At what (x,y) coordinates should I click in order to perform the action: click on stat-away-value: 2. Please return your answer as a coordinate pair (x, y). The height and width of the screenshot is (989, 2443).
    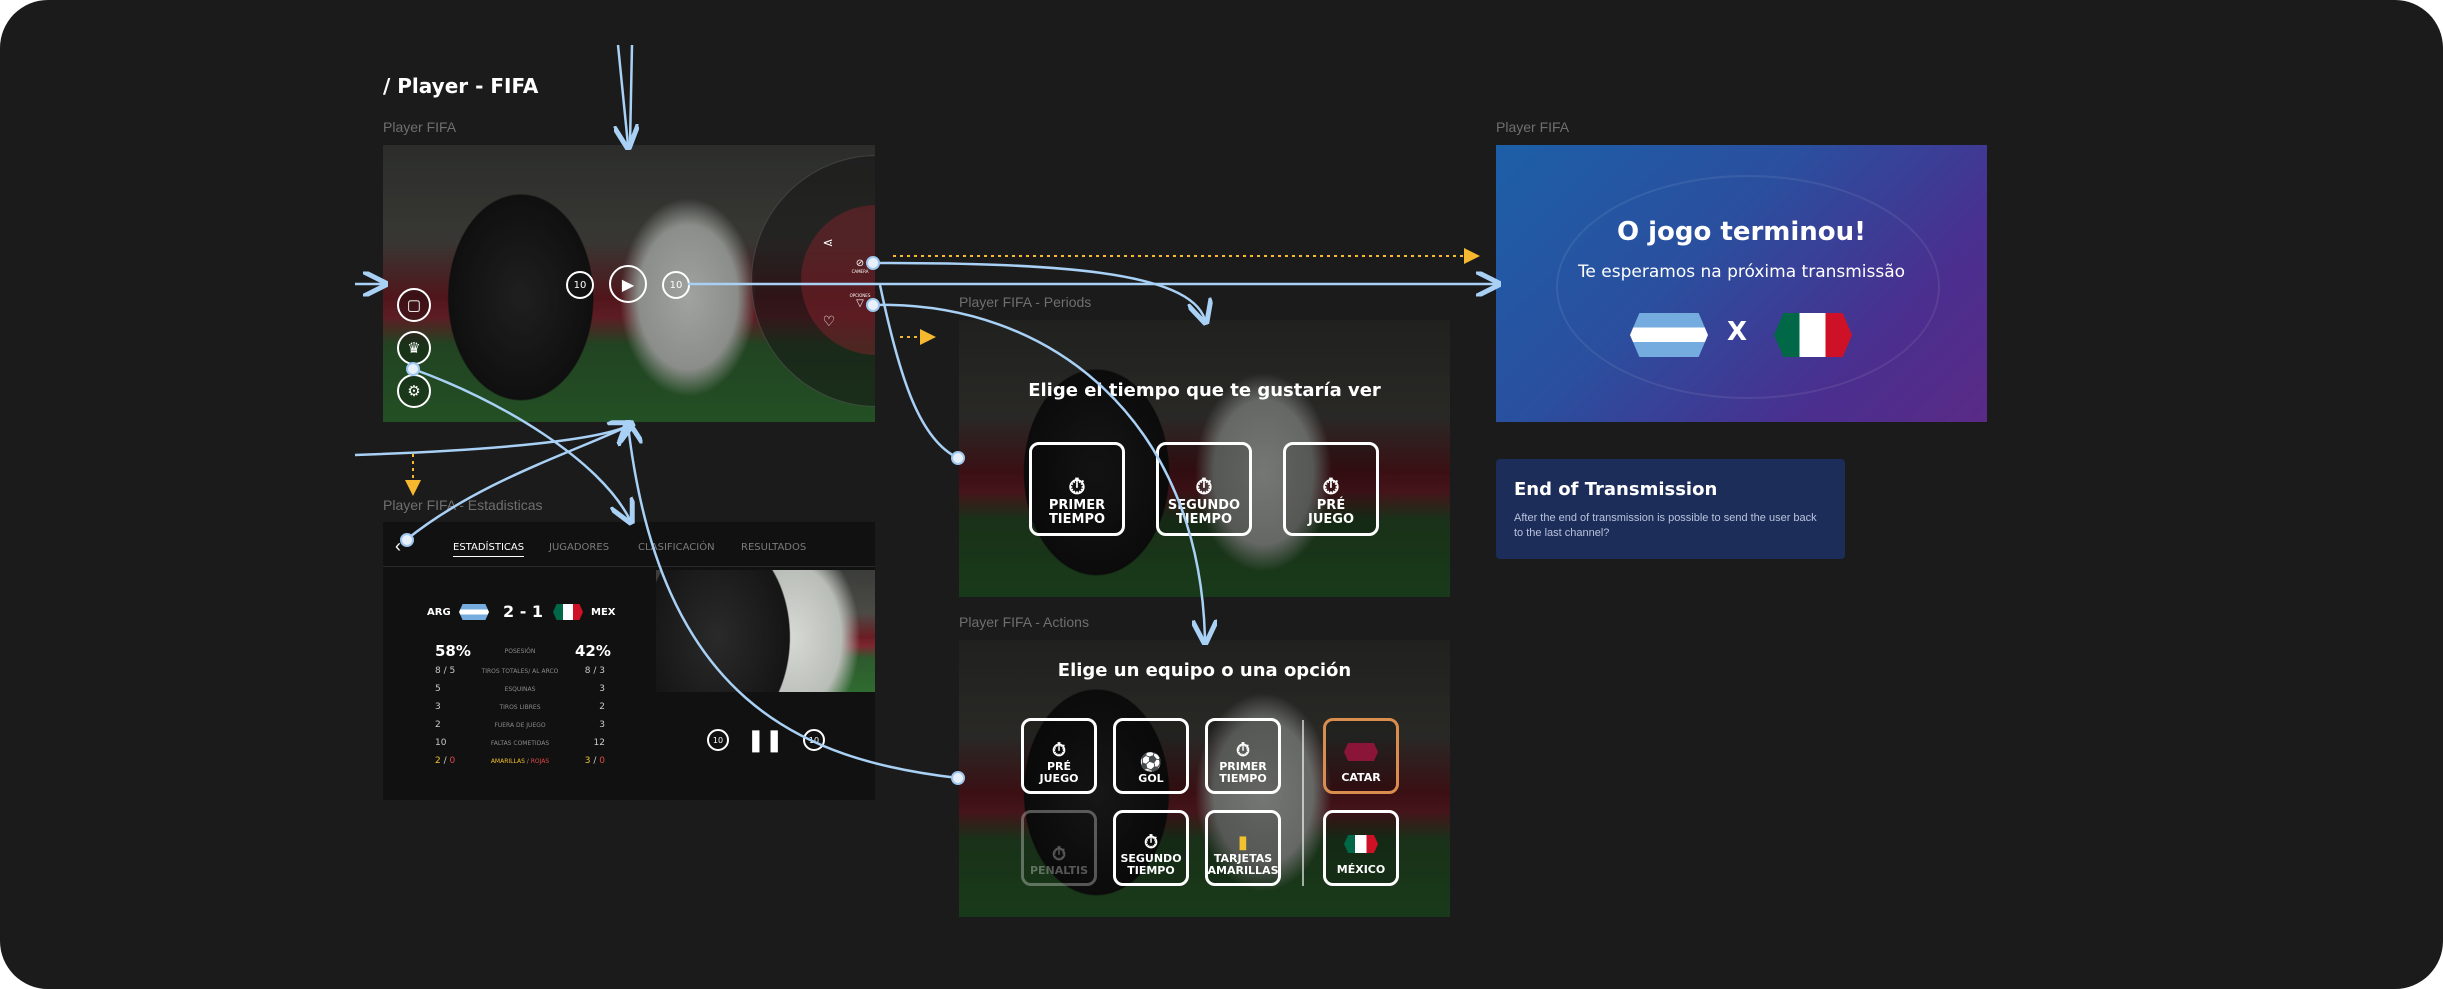
    Looking at the image, I should click on (602, 707).